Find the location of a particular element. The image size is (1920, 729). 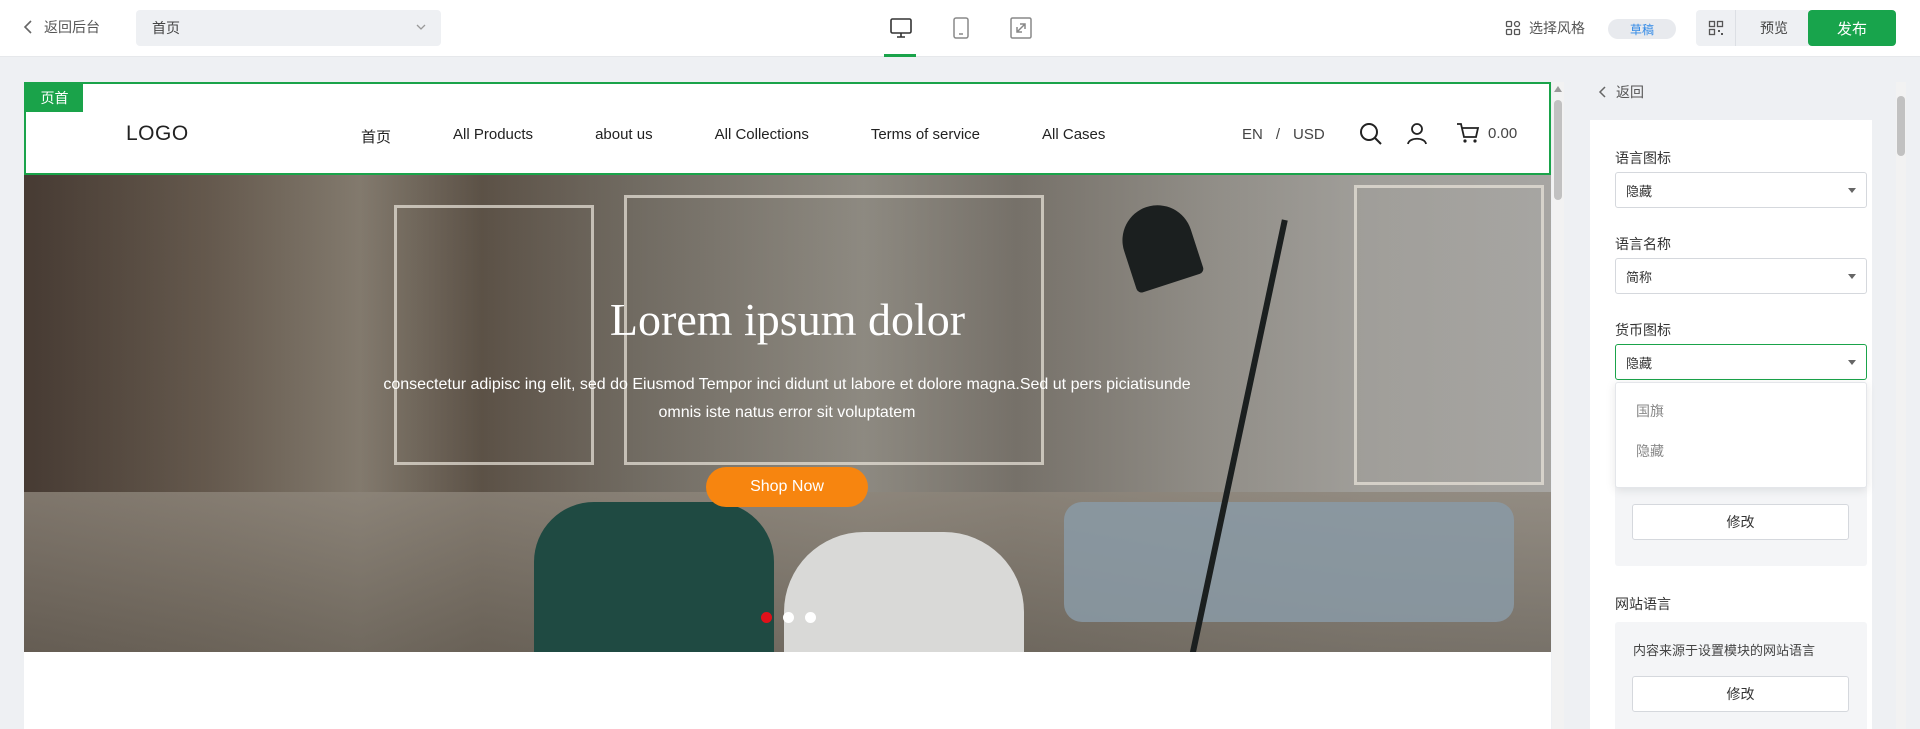

desktop-icon is located at coordinates (901, 28).